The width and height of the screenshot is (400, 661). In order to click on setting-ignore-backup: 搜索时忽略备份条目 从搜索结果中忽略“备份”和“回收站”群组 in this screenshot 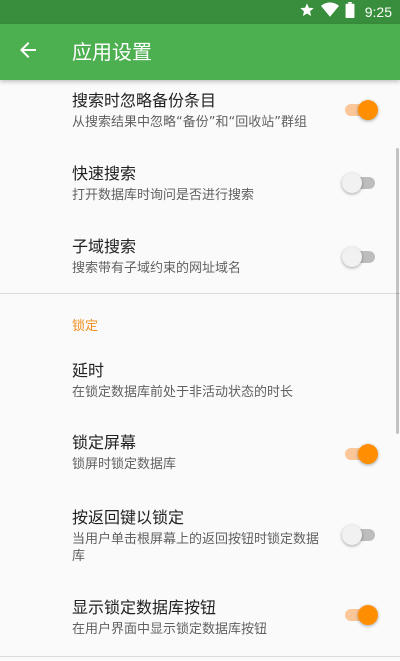, I will do `click(200, 111)`.